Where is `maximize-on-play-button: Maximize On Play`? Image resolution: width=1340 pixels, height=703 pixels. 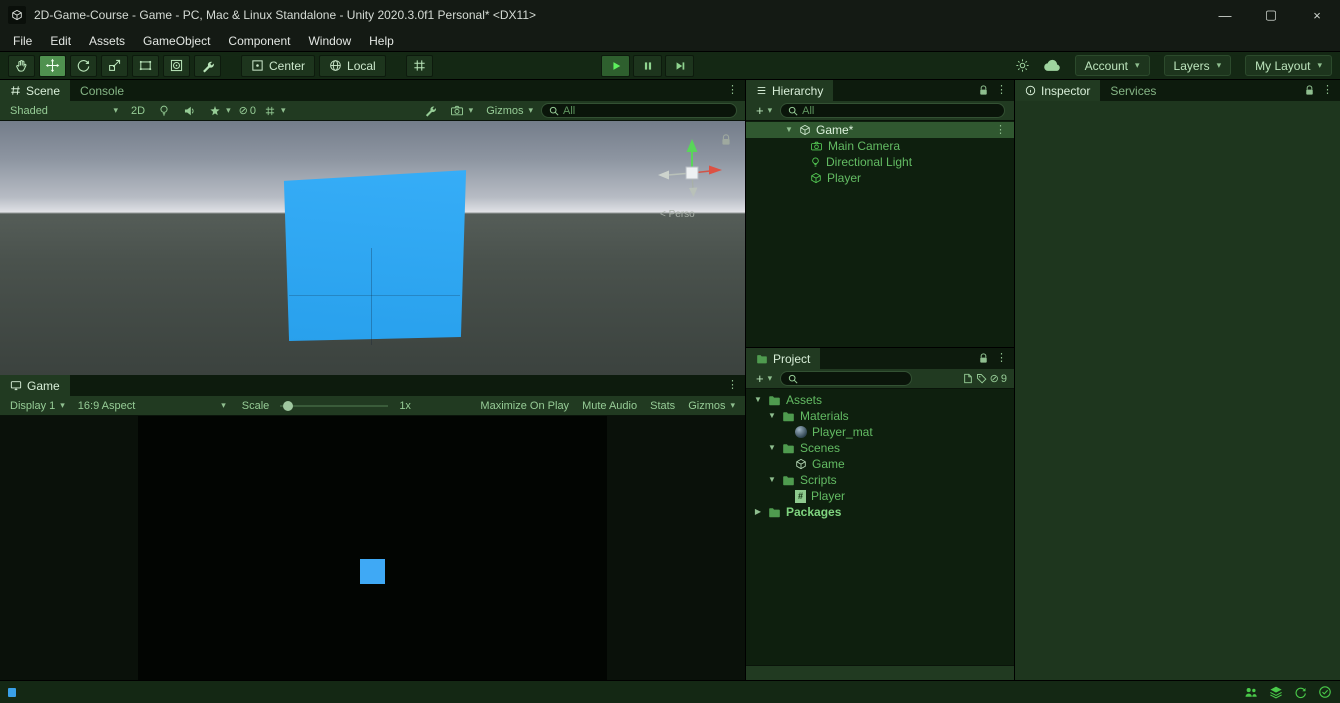 maximize-on-play-button: Maximize On Play is located at coordinates (524, 406).